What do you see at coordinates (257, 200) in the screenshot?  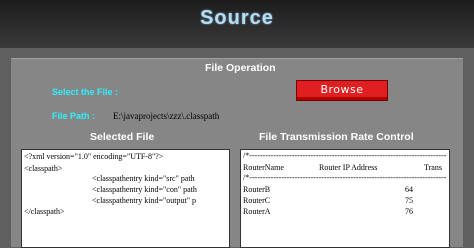 I see `router-row-name: RouterC` at bounding box center [257, 200].